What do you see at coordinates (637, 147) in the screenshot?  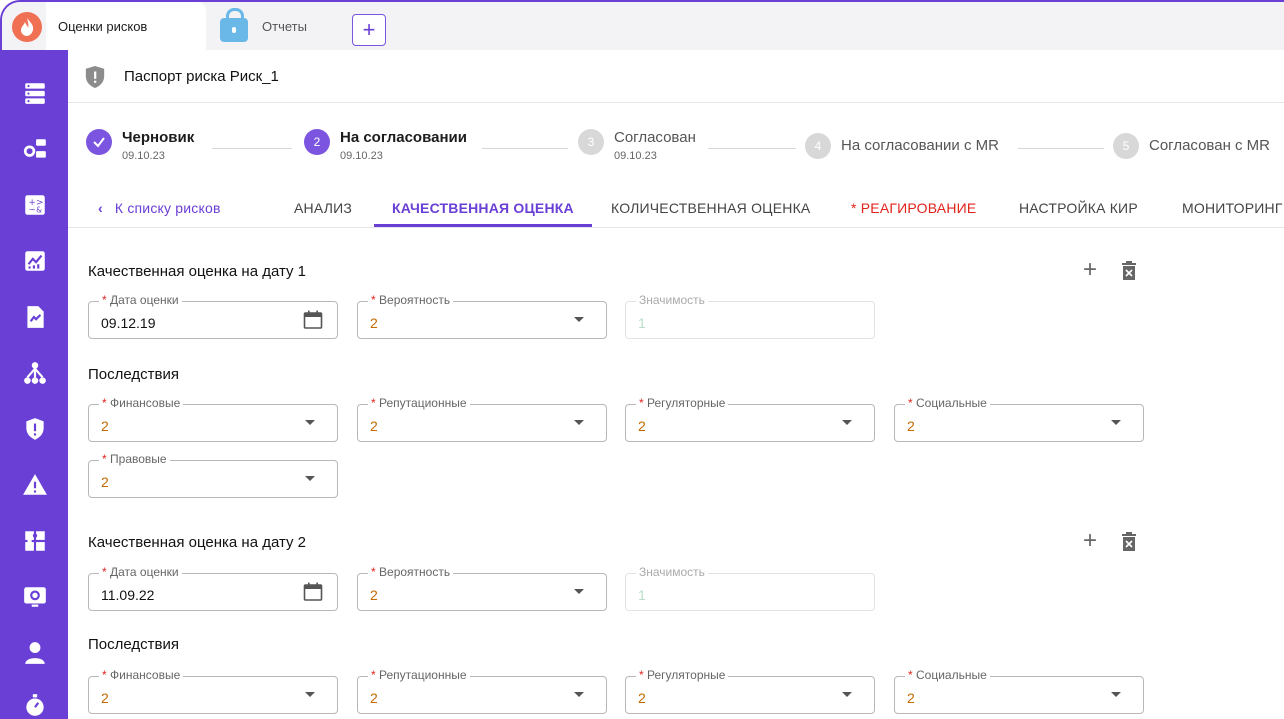 I see `step-approved: 3 Согласован 09.10.23` at bounding box center [637, 147].